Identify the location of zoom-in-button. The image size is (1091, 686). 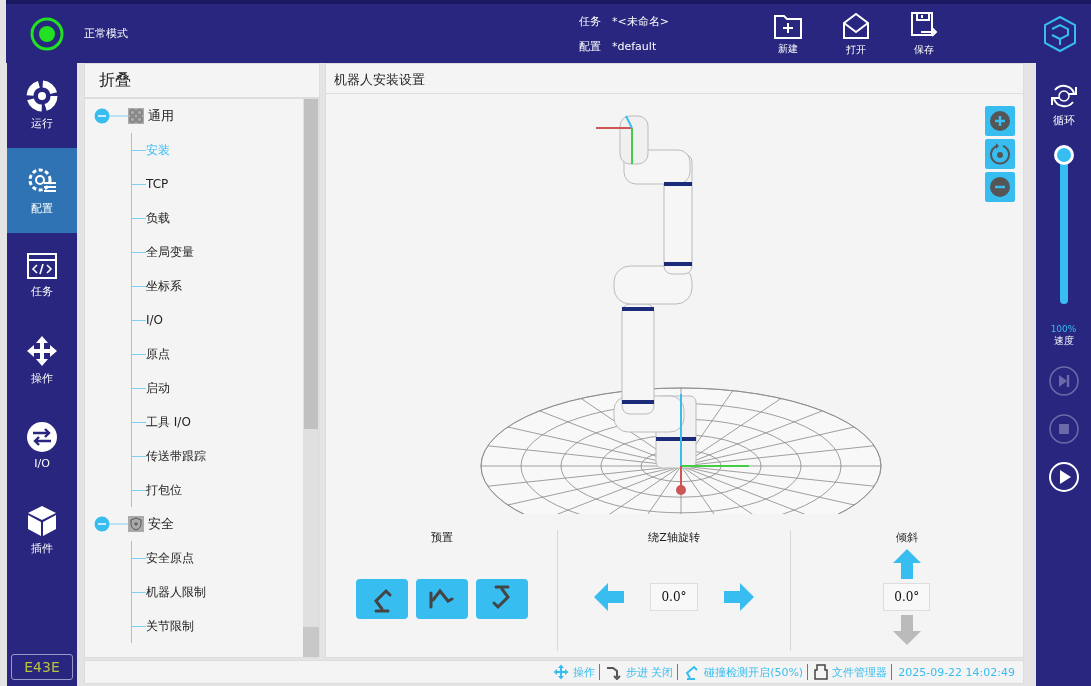
(1000, 121).